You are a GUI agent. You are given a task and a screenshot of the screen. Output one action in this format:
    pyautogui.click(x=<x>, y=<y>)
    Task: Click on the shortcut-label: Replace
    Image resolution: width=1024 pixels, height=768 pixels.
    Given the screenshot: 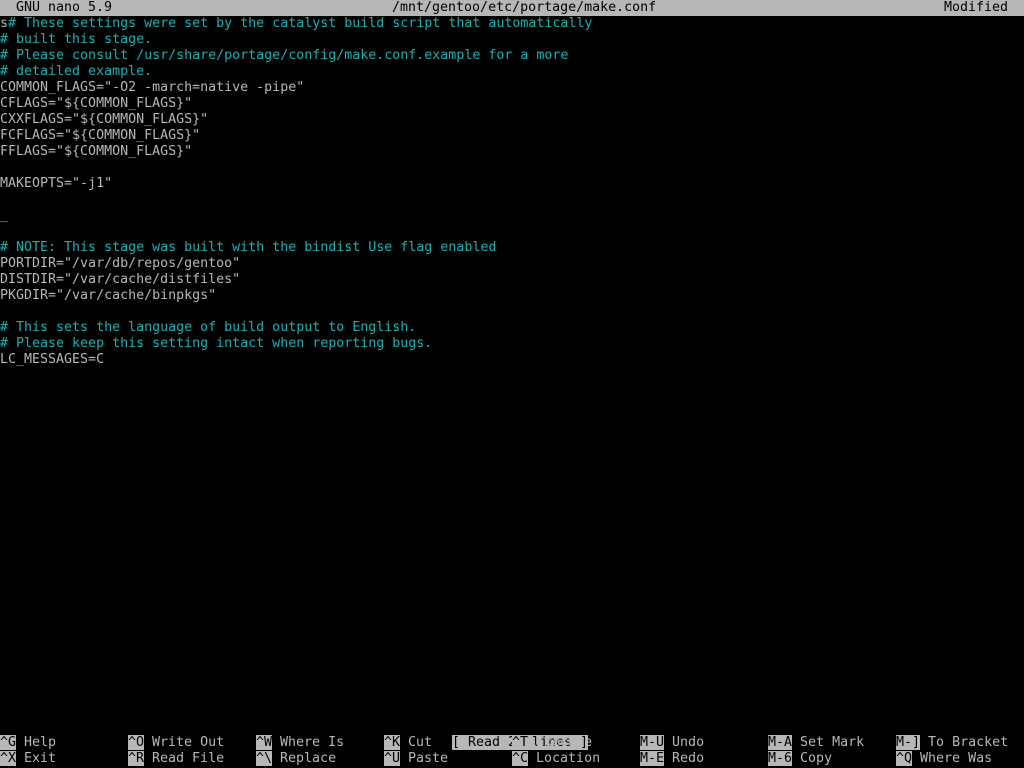 What is the action you would take?
    pyautogui.click(x=308, y=758)
    